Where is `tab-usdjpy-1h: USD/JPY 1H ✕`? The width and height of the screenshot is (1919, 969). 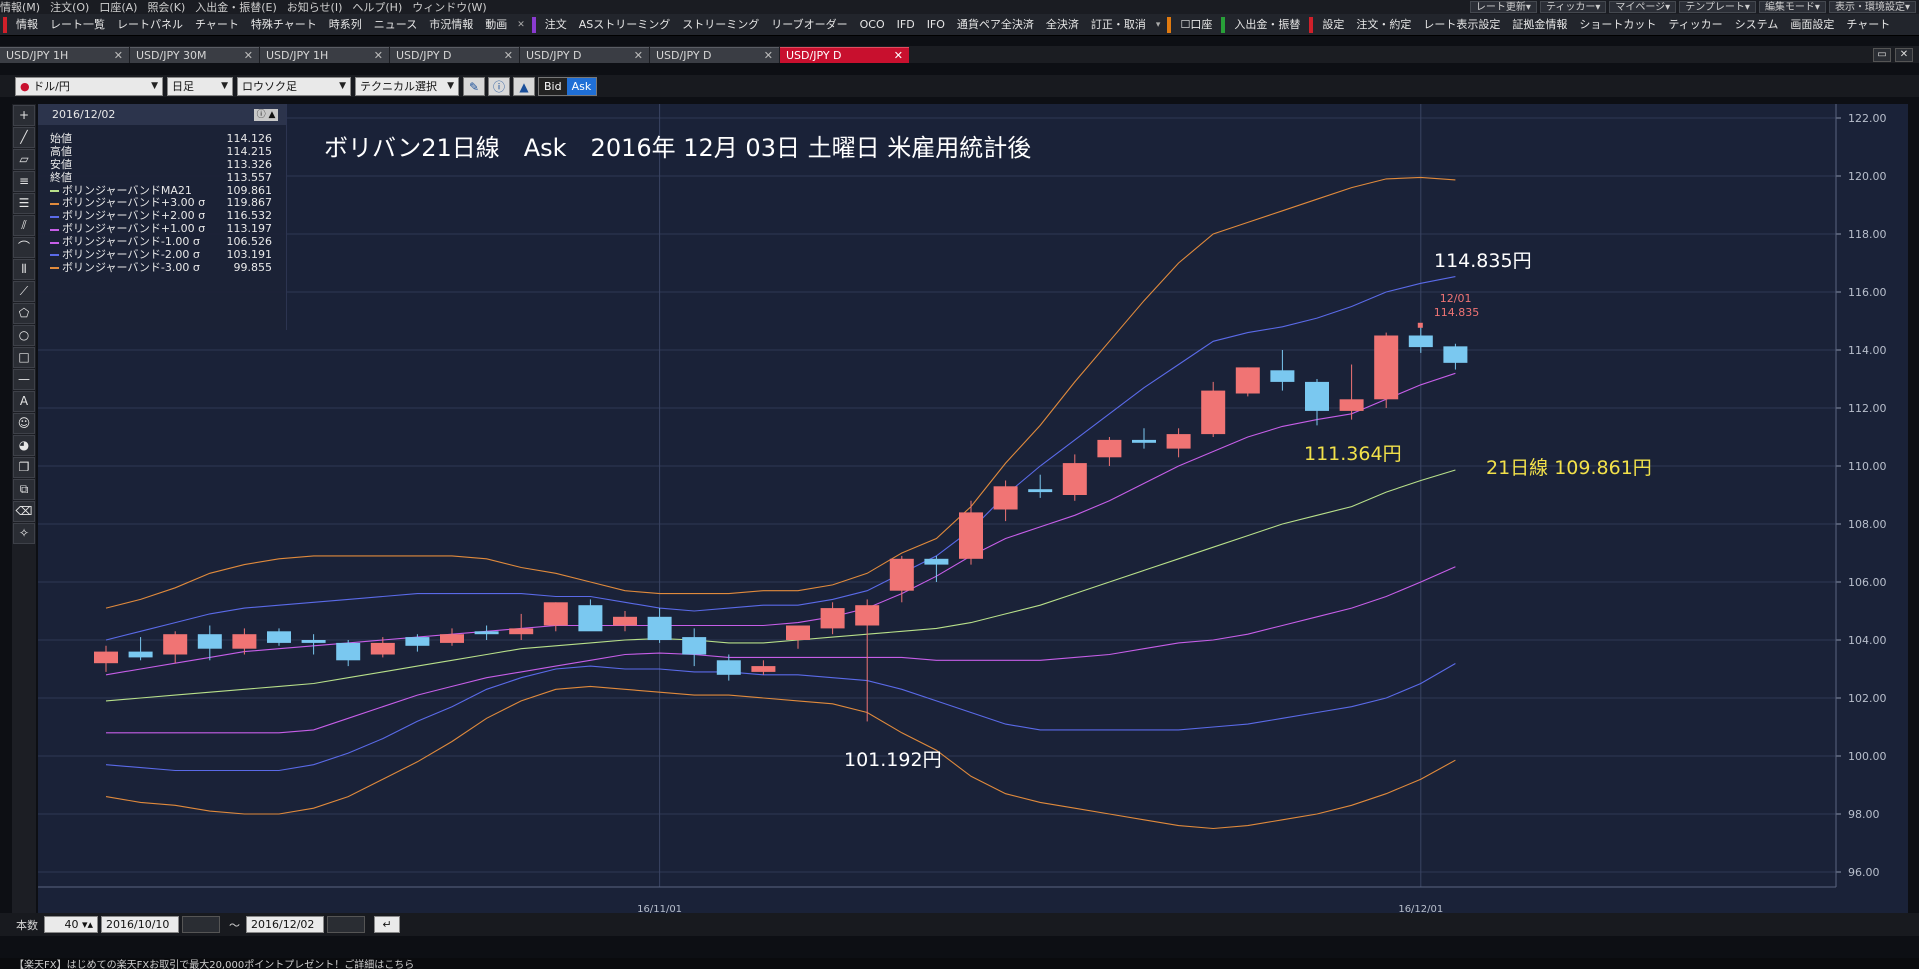 tab-usdjpy-1h: USD/JPY 1H ✕ is located at coordinates (64, 54).